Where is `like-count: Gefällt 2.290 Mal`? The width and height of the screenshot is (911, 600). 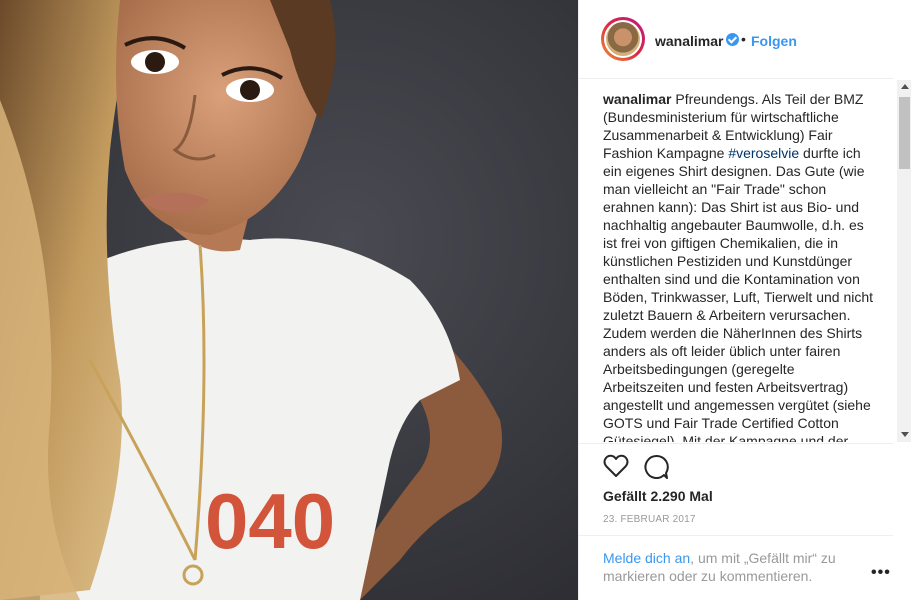
like-count: Gefällt 2.290 Mal is located at coordinates (658, 496).